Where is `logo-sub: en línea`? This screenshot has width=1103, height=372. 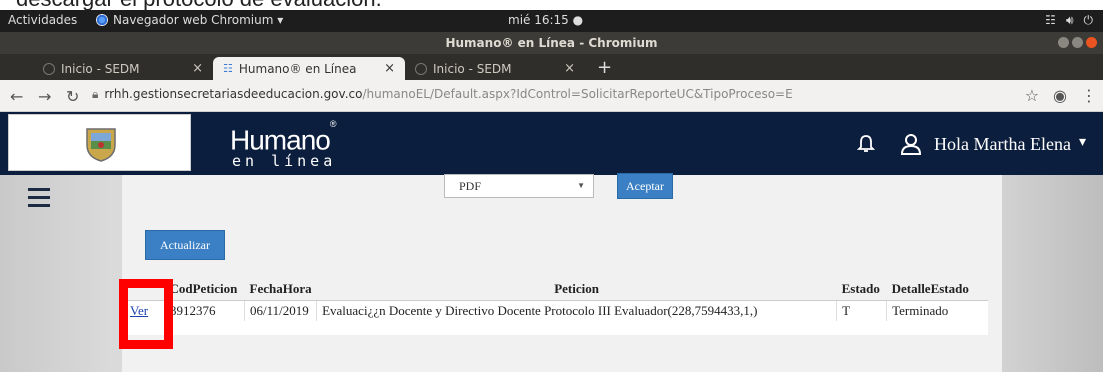 logo-sub: en línea is located at coordinates (284, 161).